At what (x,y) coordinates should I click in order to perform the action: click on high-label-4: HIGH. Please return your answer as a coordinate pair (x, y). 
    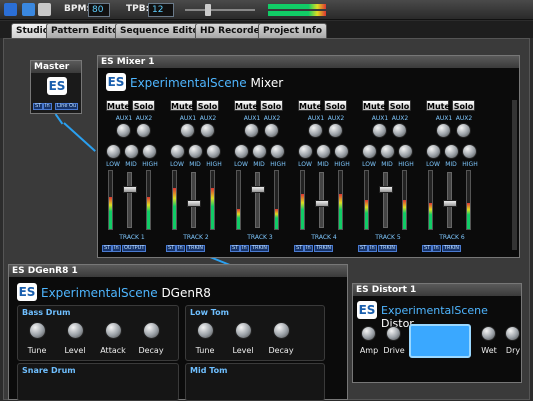
    Looking at the image, I should click on (342, 164).